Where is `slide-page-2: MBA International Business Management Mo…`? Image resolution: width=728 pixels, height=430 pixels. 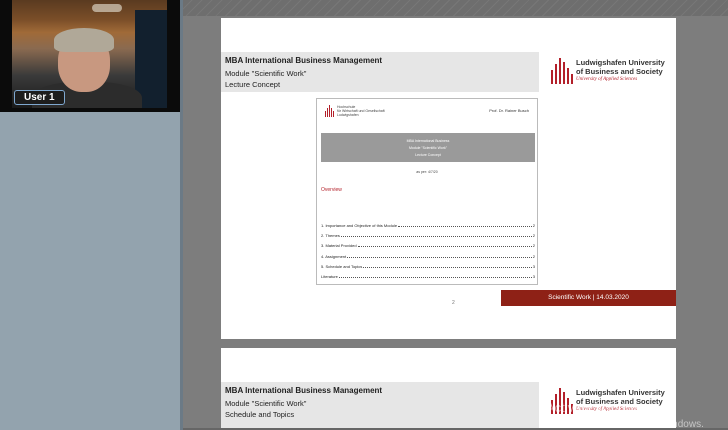
slide-page-2: MBA International Business Management Mo… is located at coordinates (448, 389).